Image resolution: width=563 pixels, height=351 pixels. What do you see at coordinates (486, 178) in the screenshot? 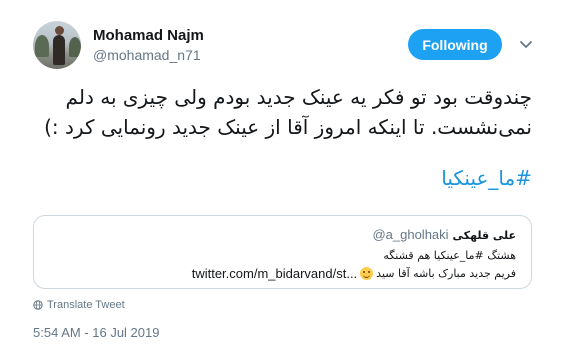
I see `hashtag-link: #ما_عینکیا` at bounding box center [486, 178].